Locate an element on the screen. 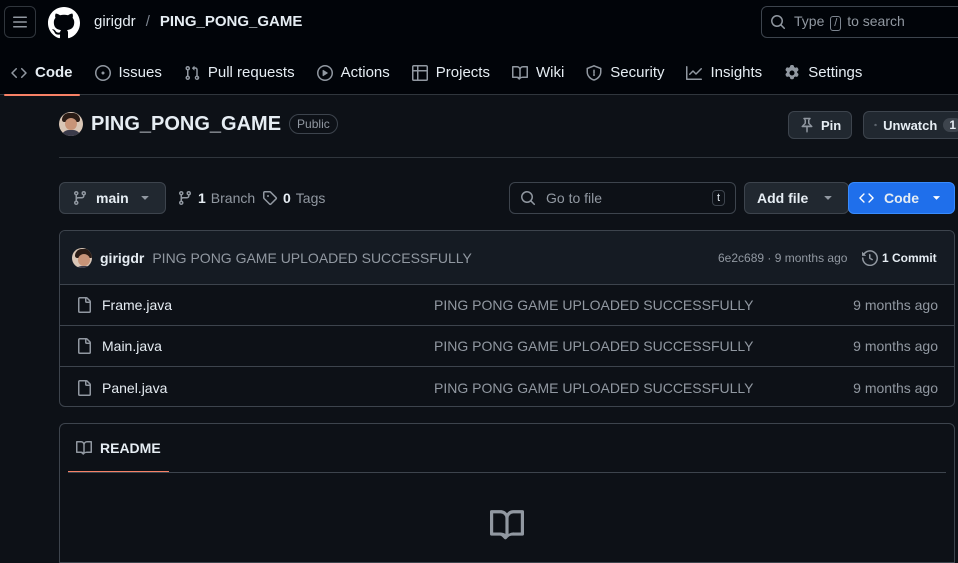 The image size is (958, 563). tab-pull-requests: Pull requests is located at coordinates (239, 72).